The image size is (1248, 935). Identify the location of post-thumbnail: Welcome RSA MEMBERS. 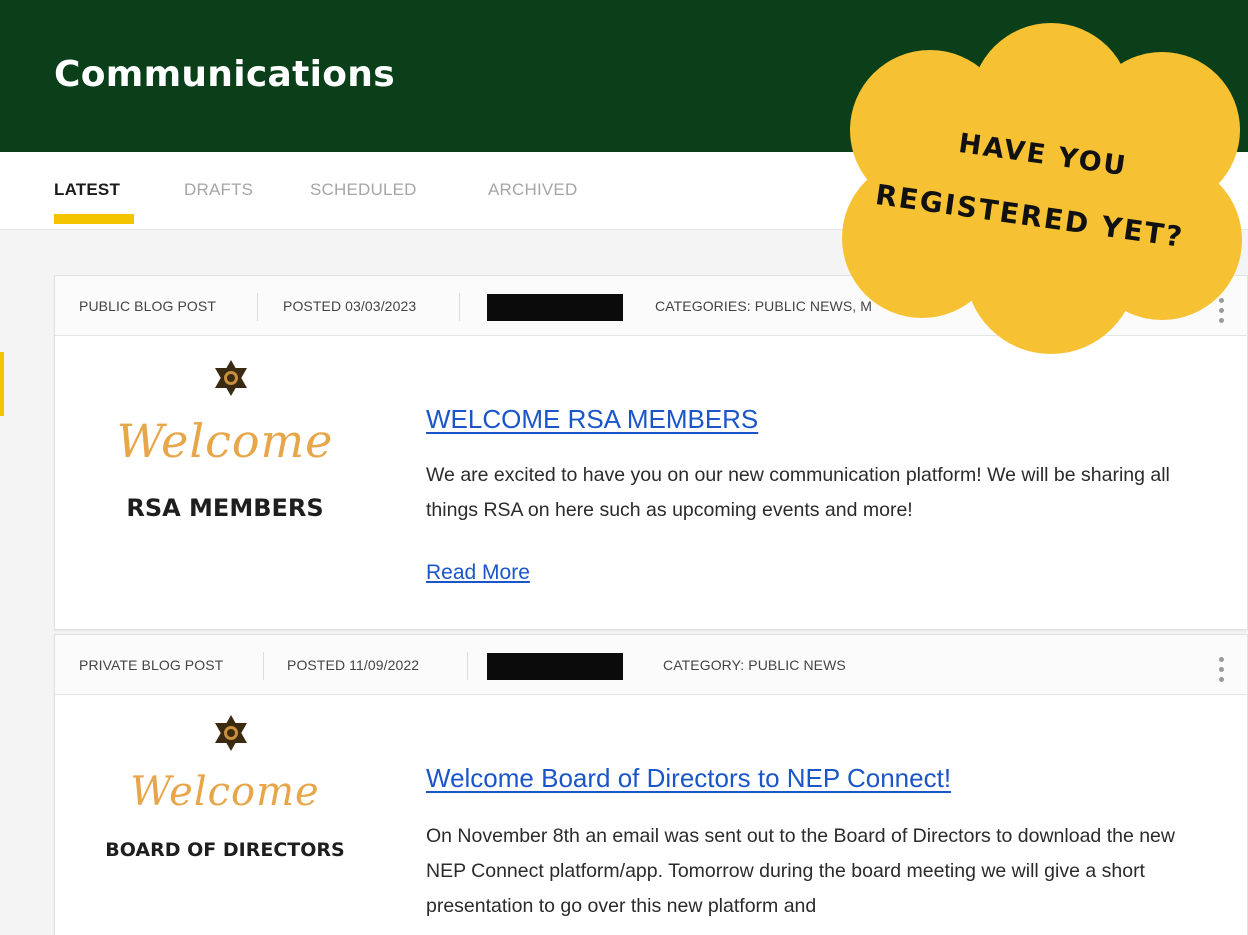
(225, 456).